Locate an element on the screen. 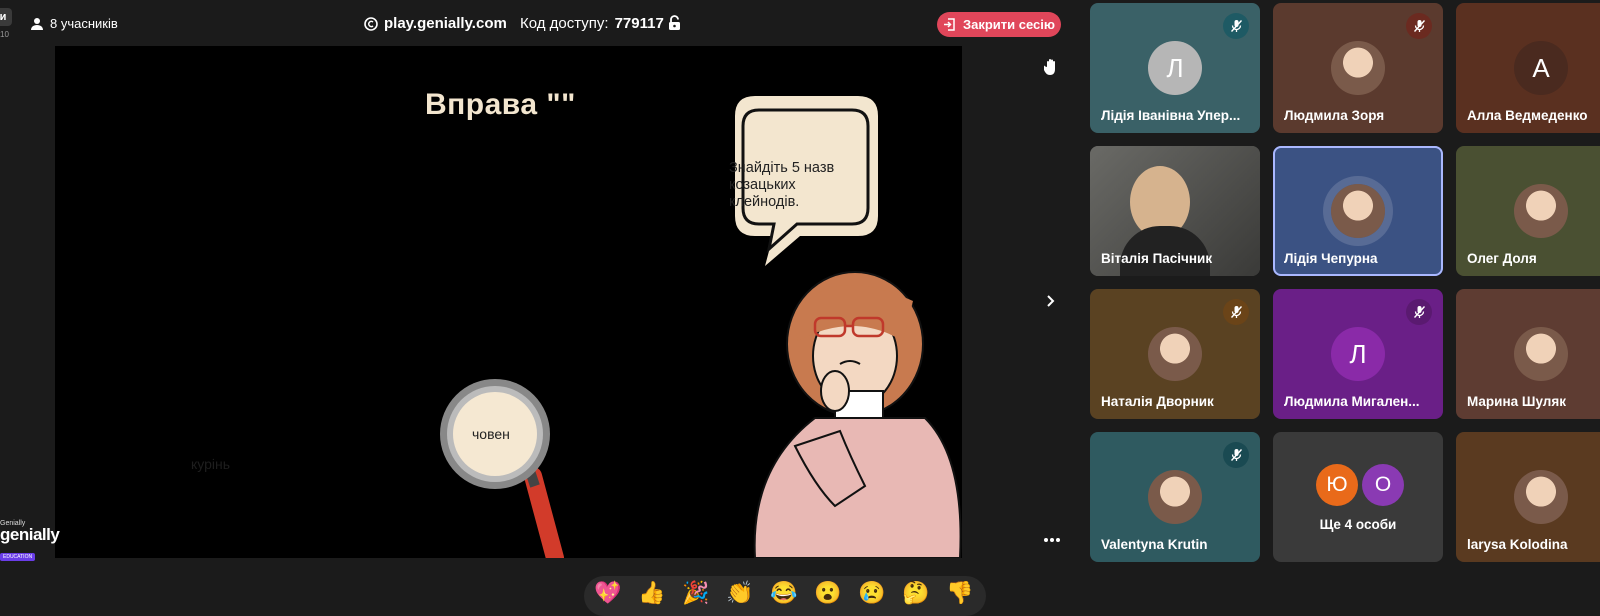  copyright-icon is located at coordinates (371, 23).